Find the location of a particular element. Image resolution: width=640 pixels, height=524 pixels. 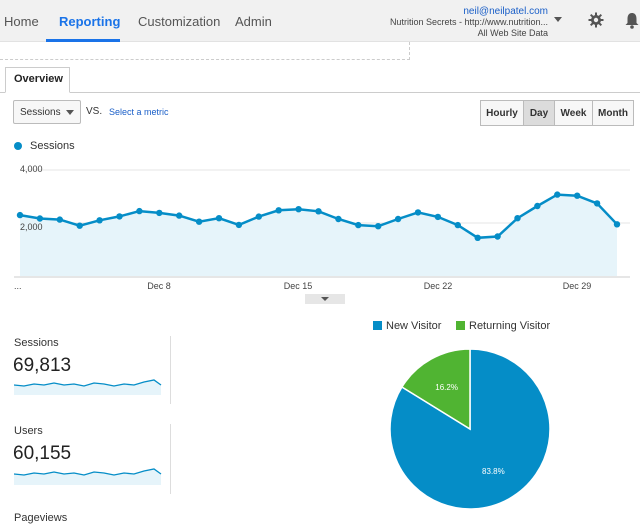

chart-collapse-handle is located at coordinates (325, 299).